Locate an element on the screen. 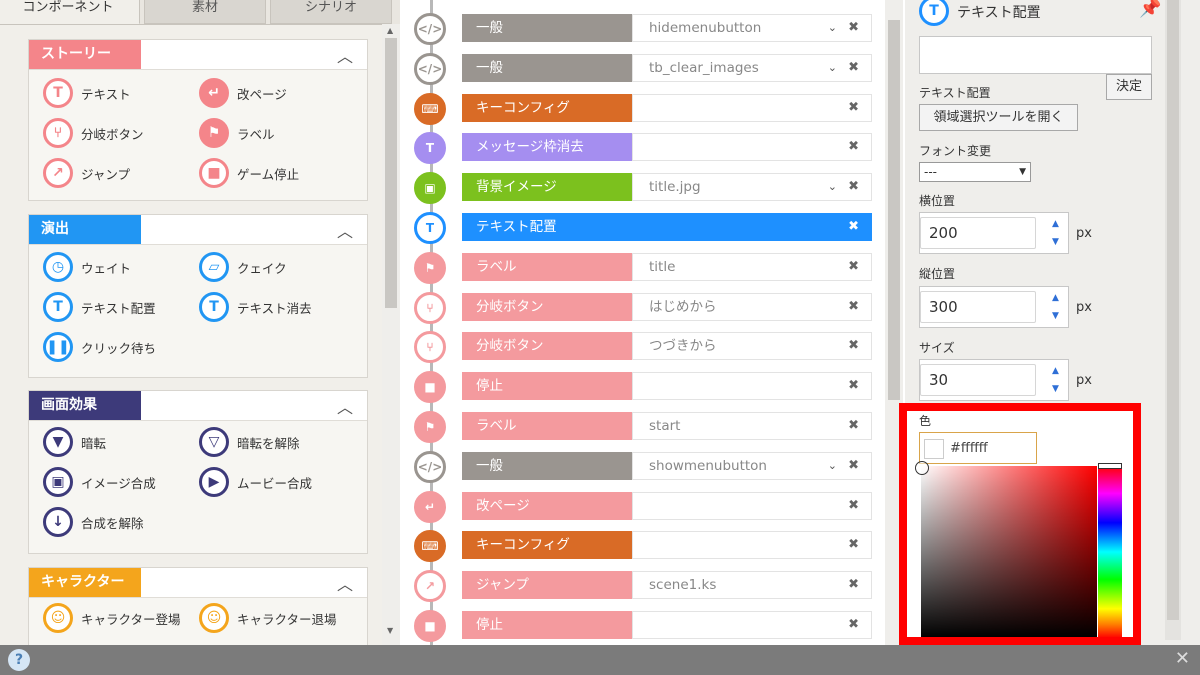 This screenshot has height=675, width=1200. timeline-row: ⚑ ラベル start ✖ is located at coordinates (643, 427).